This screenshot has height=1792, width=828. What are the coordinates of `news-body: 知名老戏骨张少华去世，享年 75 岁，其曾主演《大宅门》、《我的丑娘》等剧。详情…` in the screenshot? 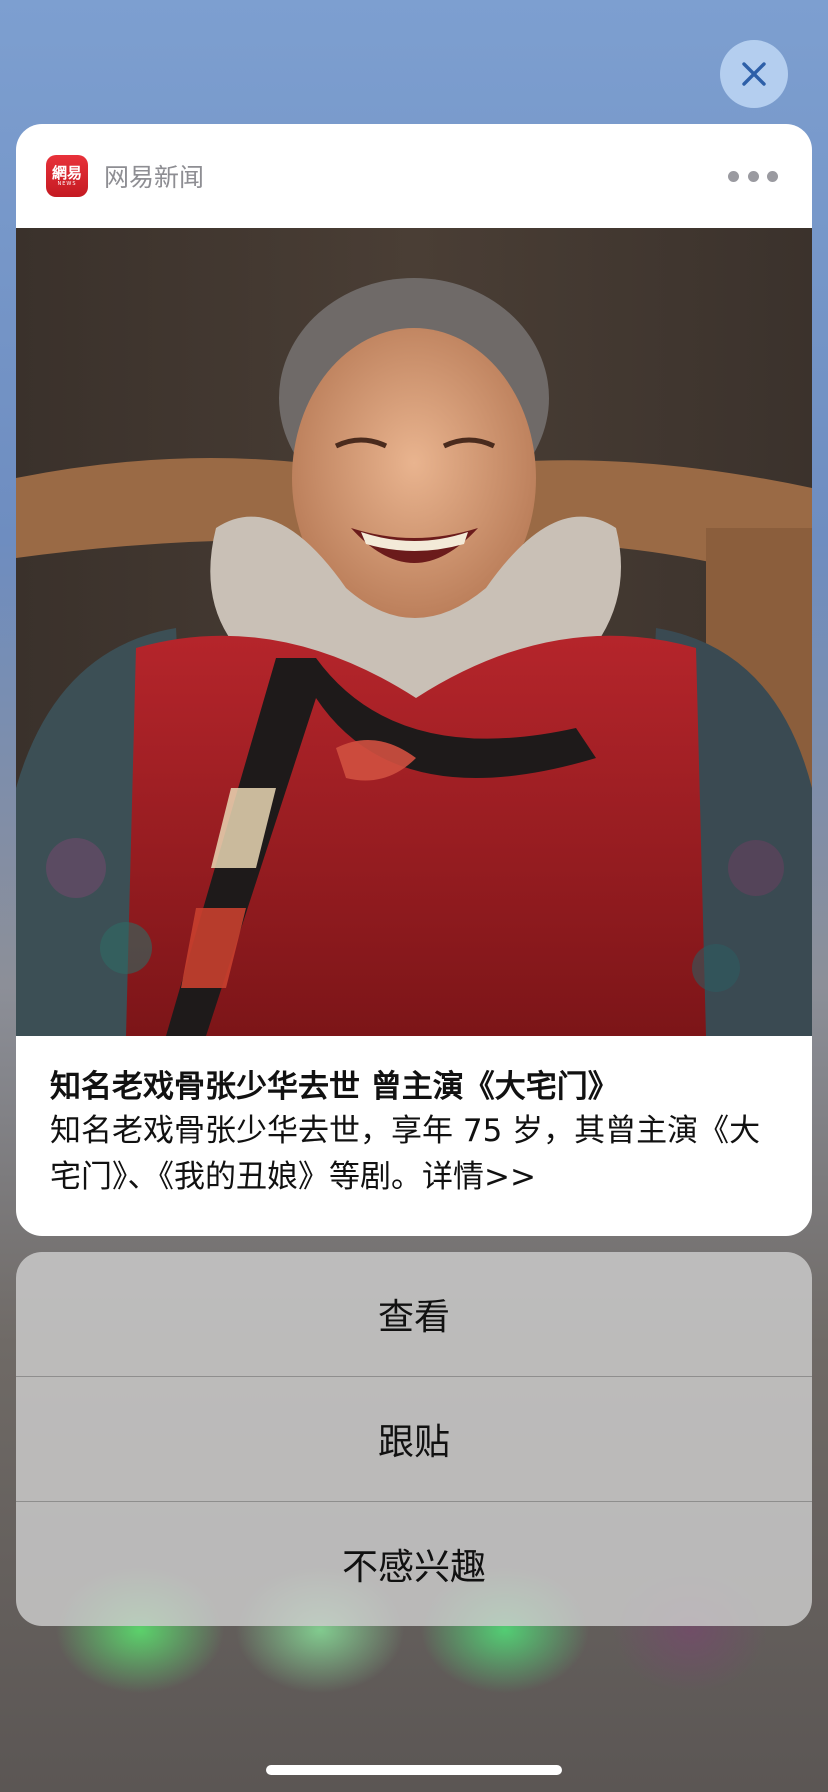 It's located at (405, 1154).